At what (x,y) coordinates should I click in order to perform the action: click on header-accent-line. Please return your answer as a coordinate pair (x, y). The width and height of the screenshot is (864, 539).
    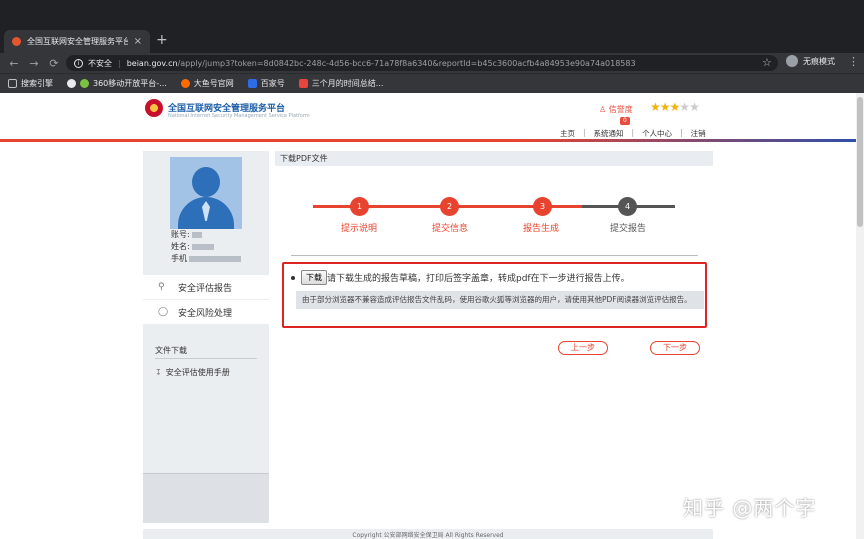
    Looking at the image, I should click on (428, 140).